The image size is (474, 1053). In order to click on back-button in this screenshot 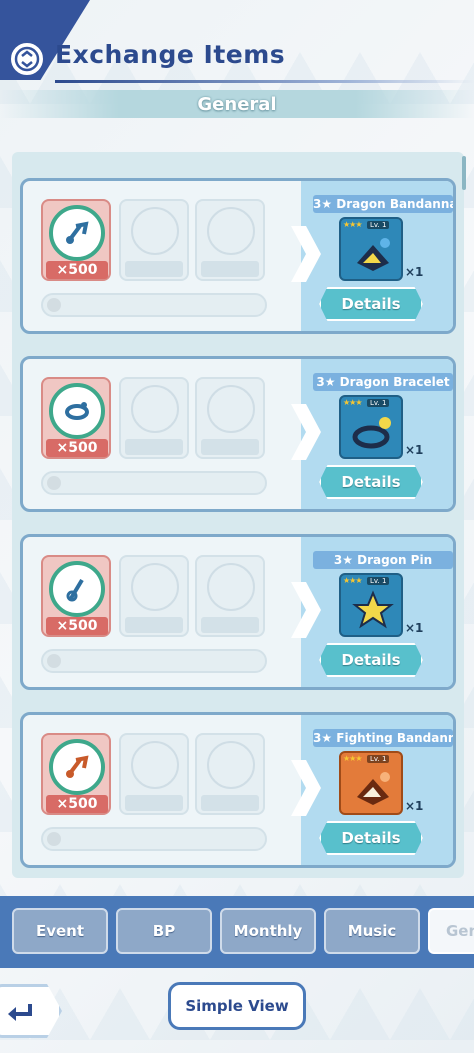, I will do `click(31, 1011)`.